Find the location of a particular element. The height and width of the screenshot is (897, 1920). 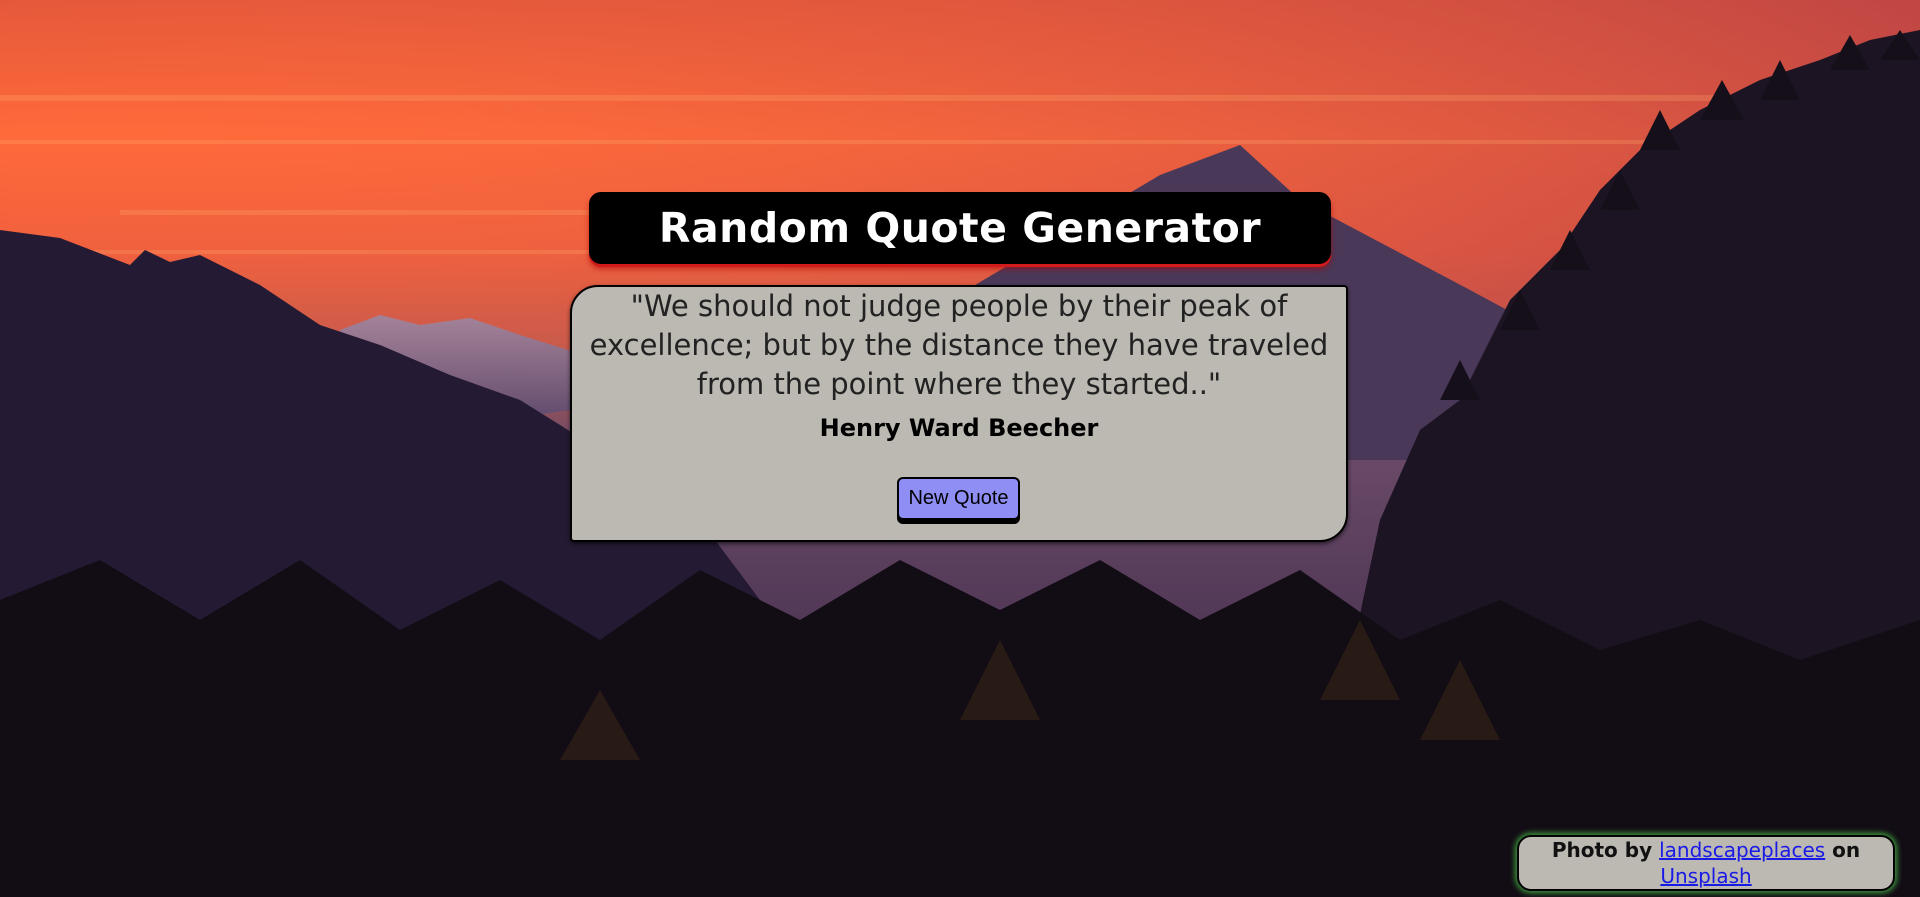

app-header: Random Quote Generator is located at coordinates (960, 228).